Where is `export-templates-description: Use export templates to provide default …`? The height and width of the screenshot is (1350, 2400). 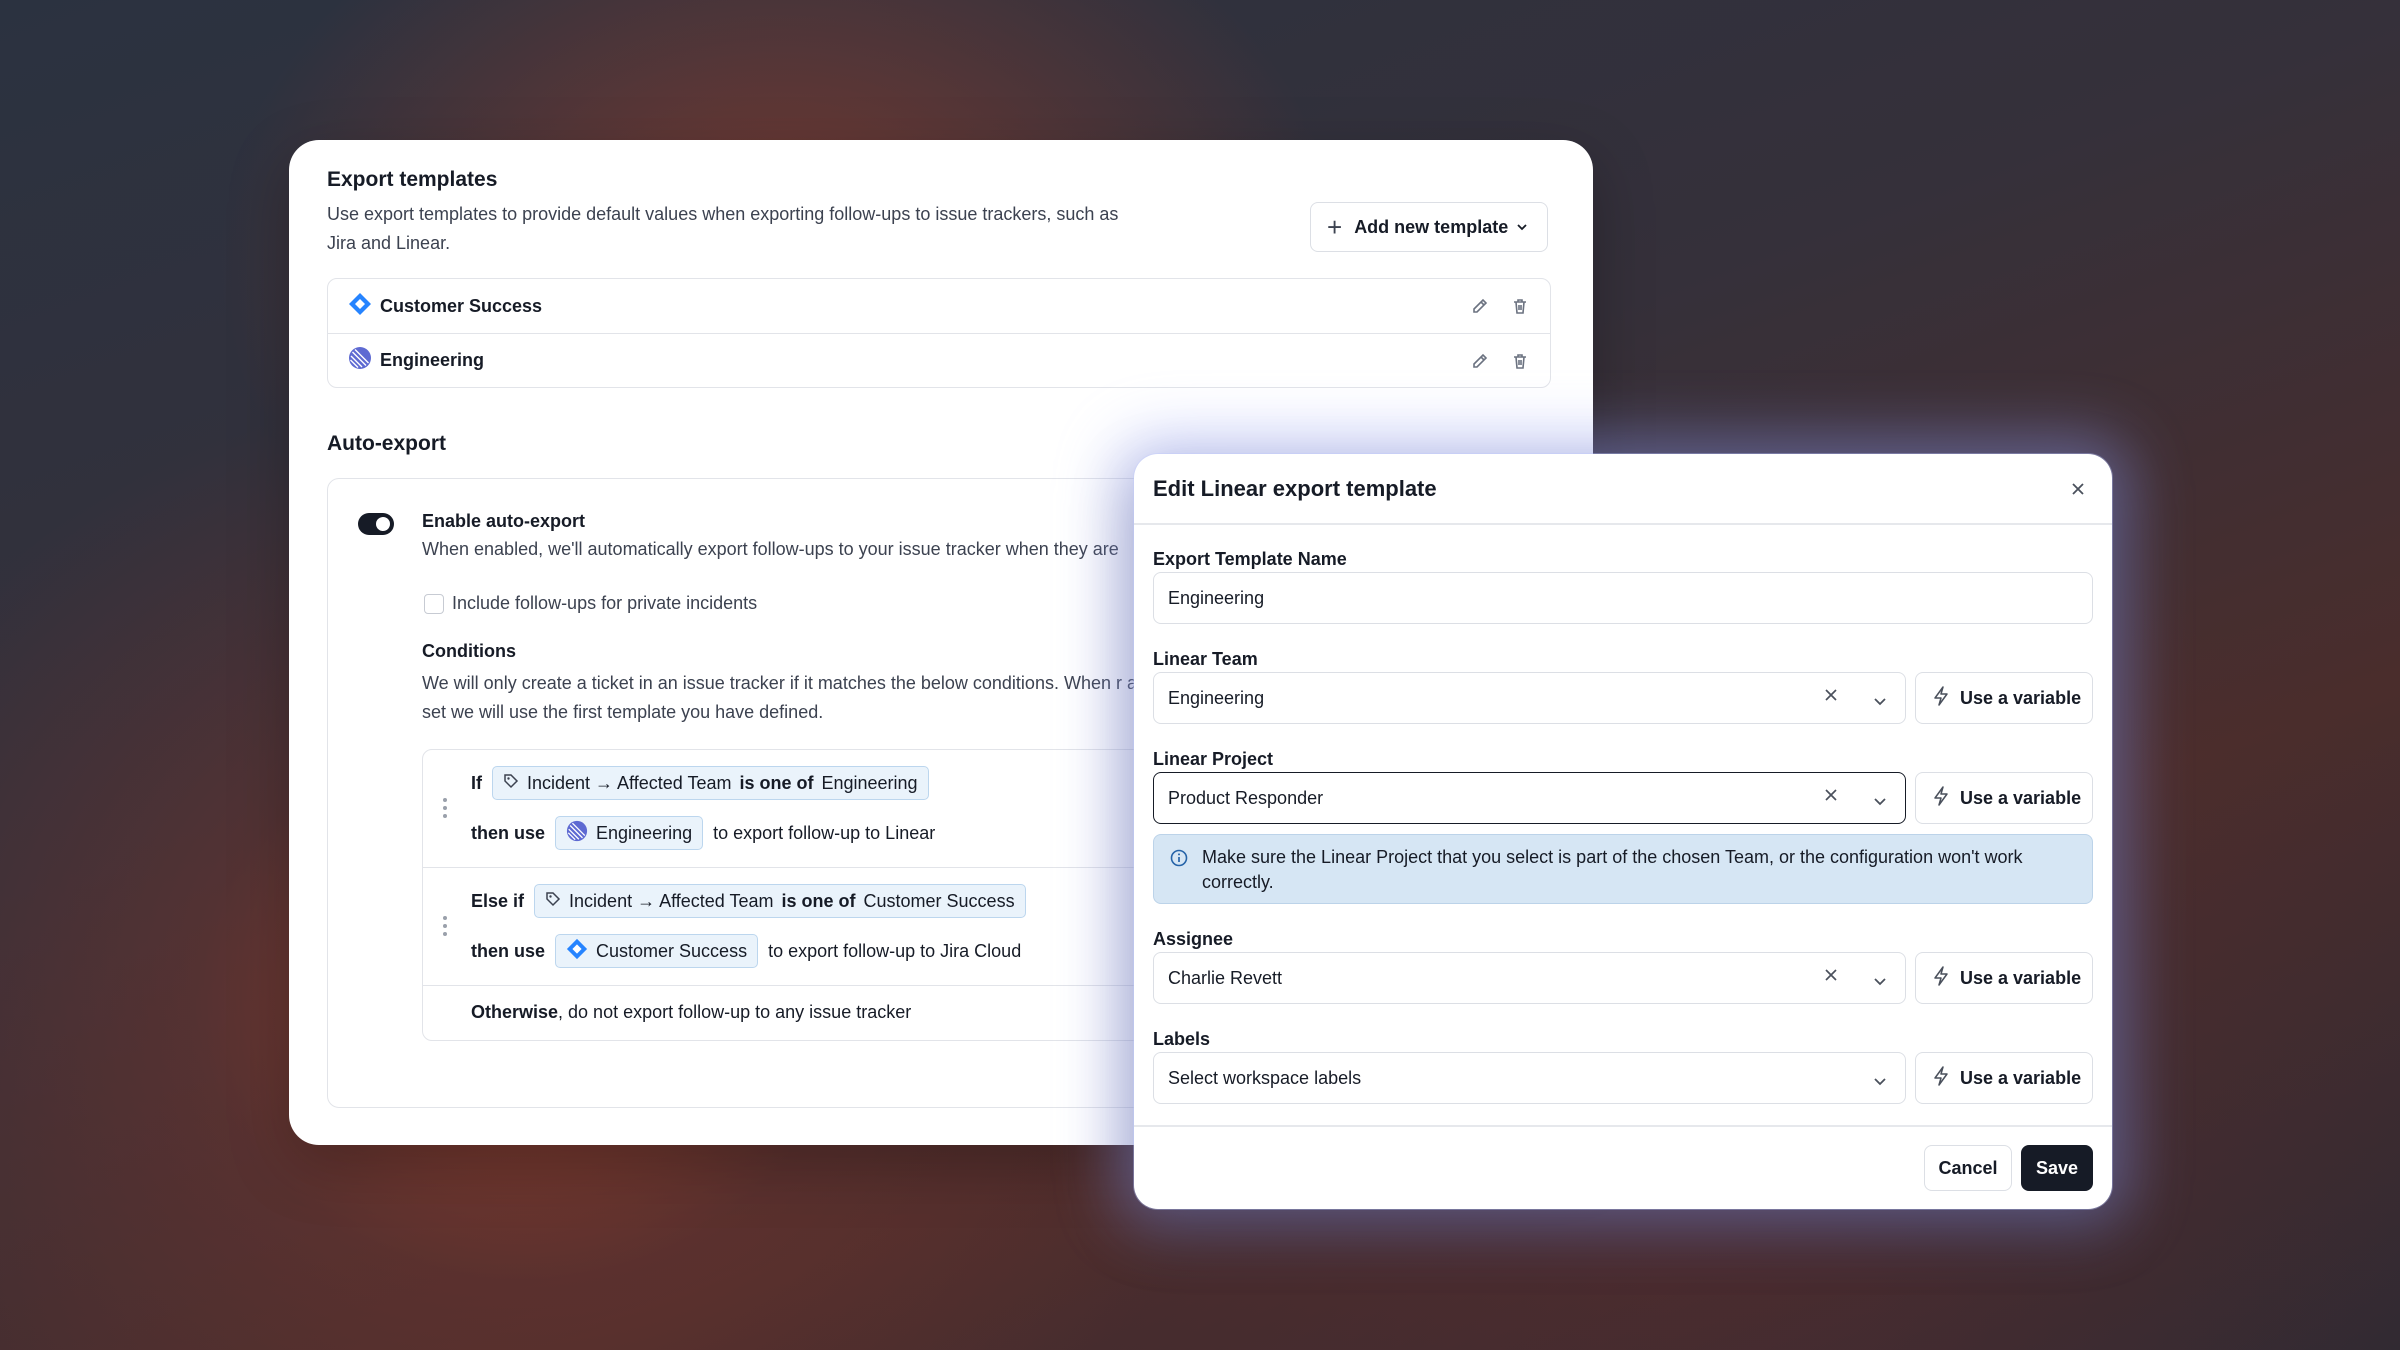 export-templates-description: Use export templates to provide default … is located at coordinates (723, 228).